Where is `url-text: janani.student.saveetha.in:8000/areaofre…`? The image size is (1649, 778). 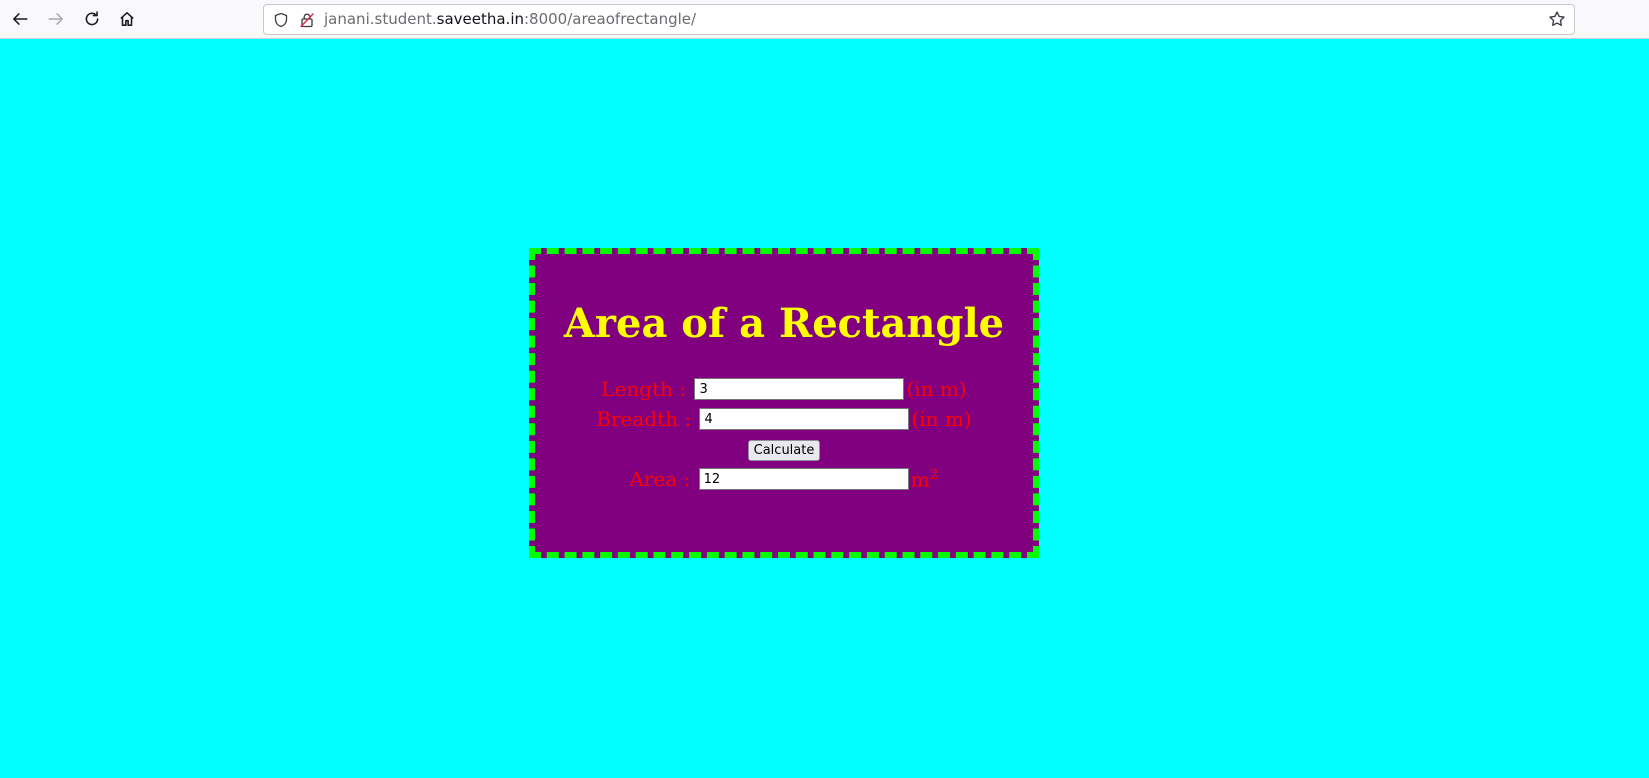
url-text: janani.student.saveetha.in:8000/areaofre… is located at coordinates (510, 19).